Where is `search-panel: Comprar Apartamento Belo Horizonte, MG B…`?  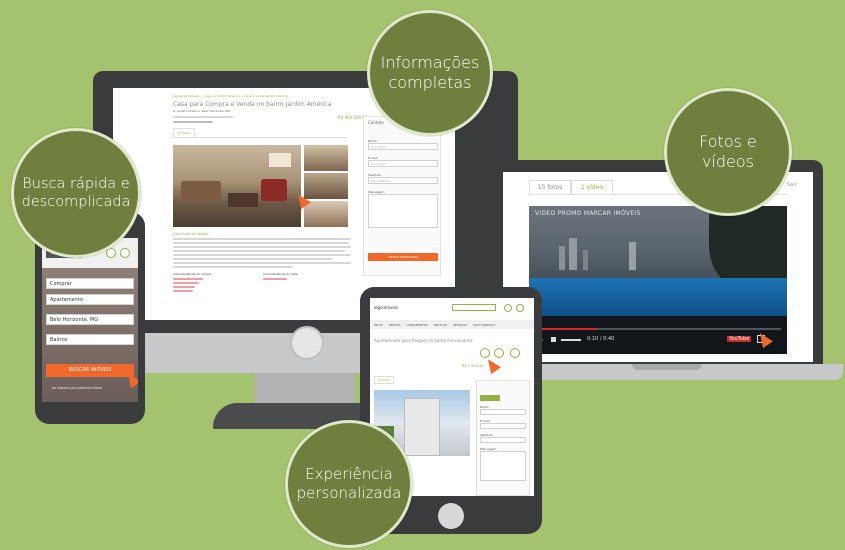
search-panel: Comprar Apartamento Belo Horizonte, MG B… is located at coordinates (90, 335).